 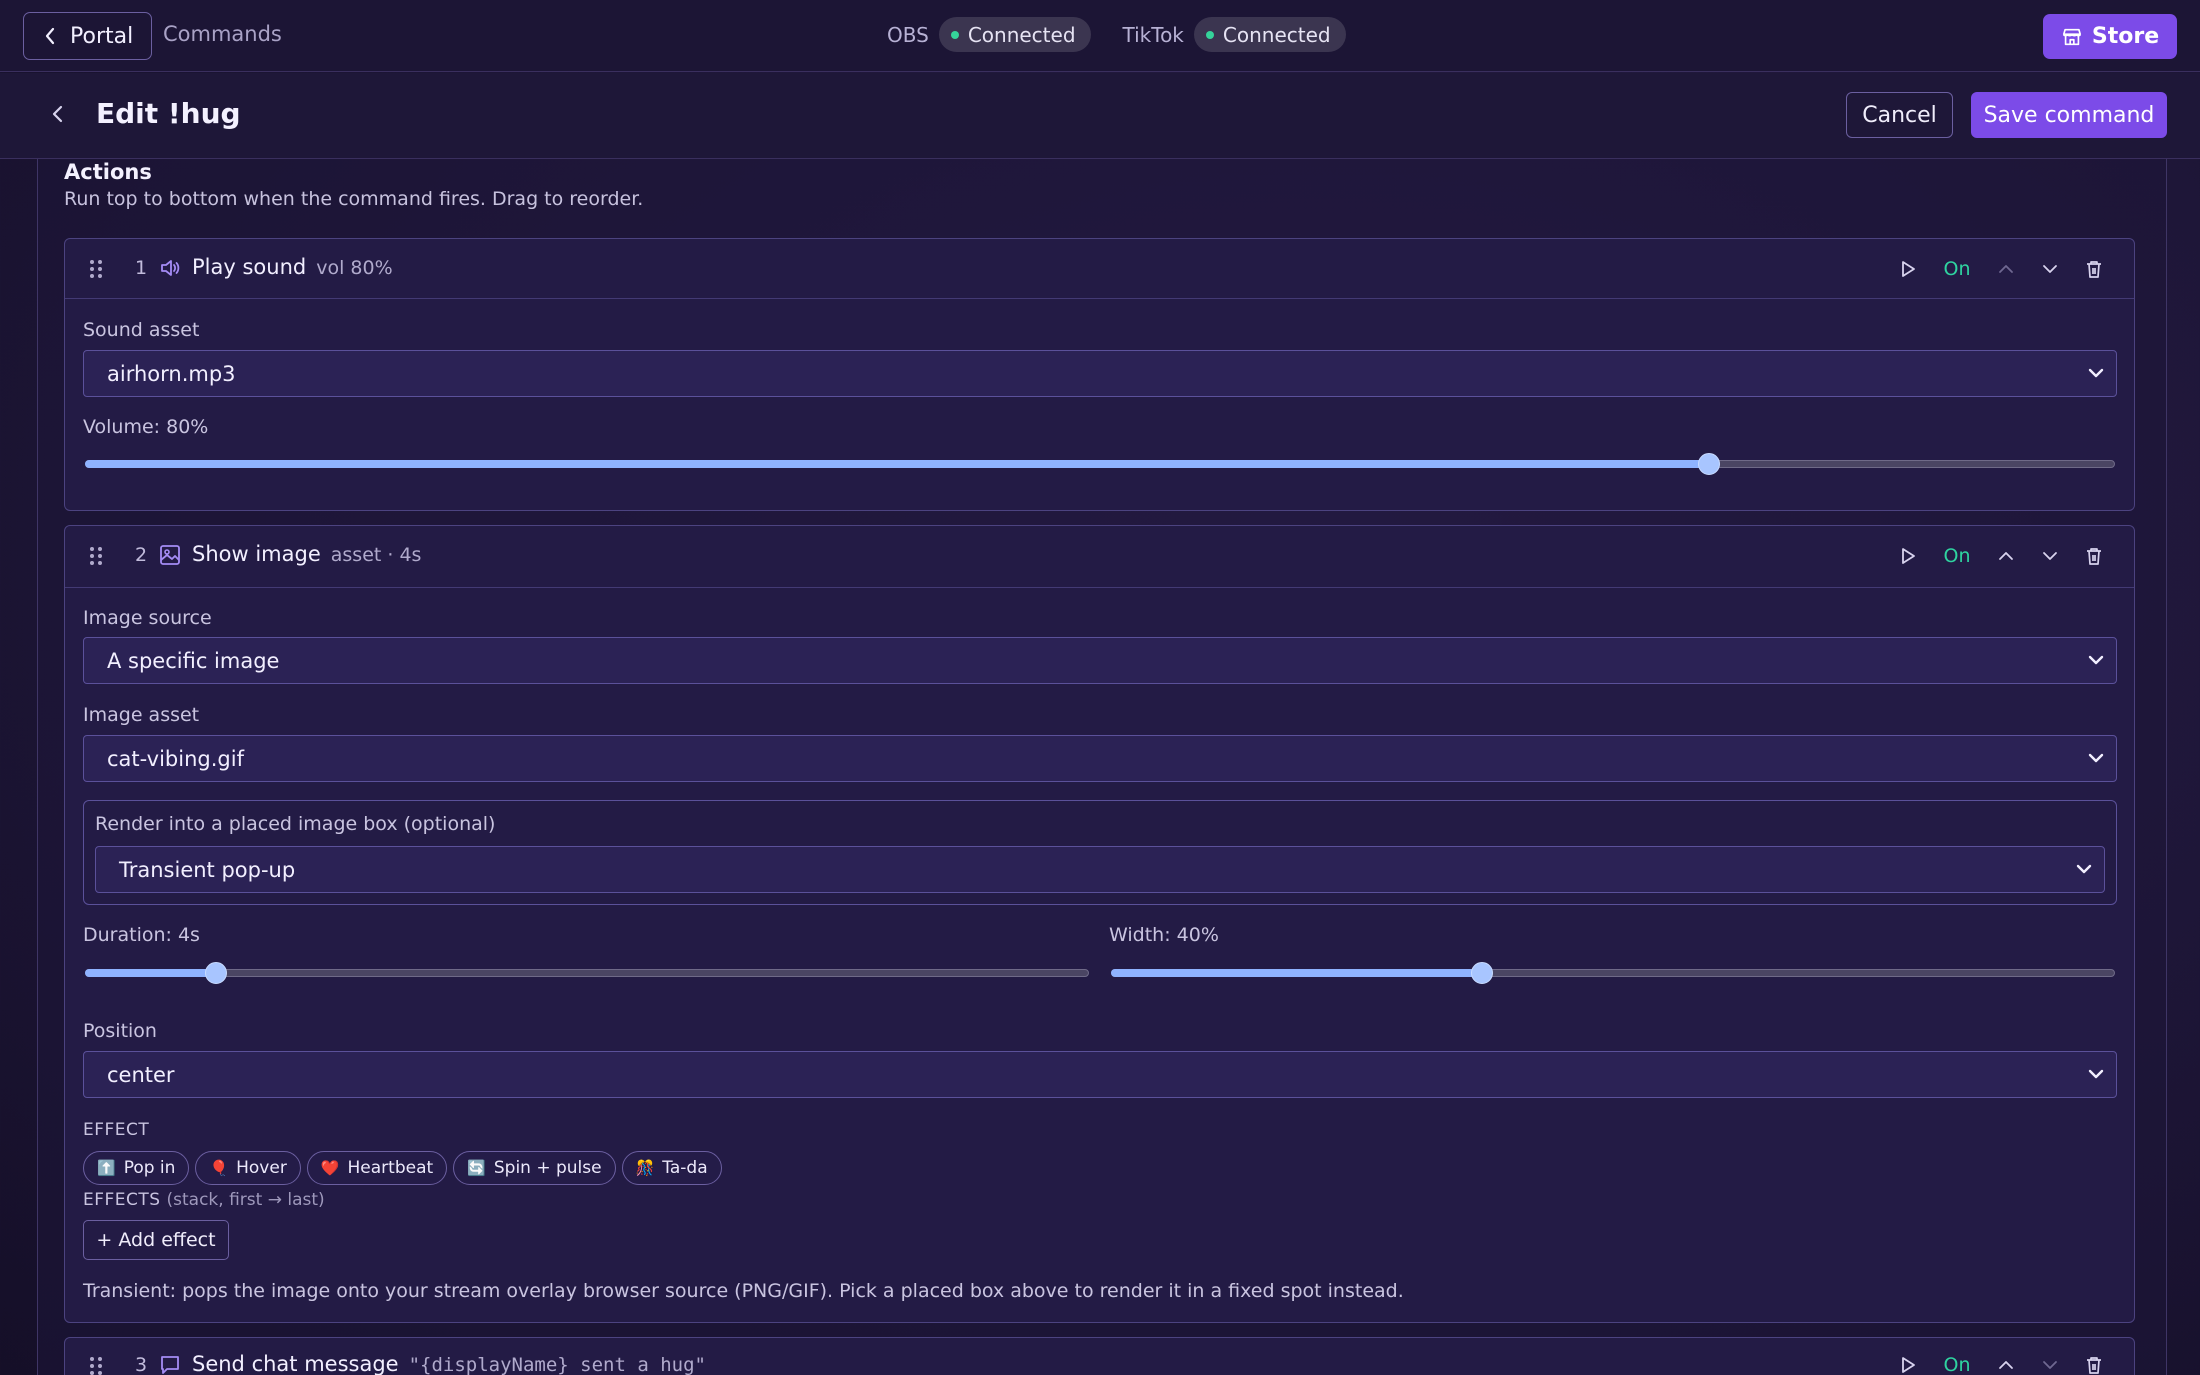 What do you see at coordinates (1269, 34) in the screenshot?
I see `tiktok-status-badge: Connected` at bounding box center [1269, 34].